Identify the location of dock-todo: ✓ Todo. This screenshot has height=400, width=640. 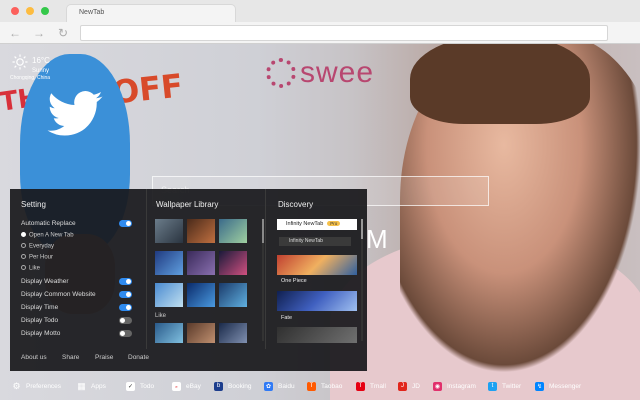
(140, 386).